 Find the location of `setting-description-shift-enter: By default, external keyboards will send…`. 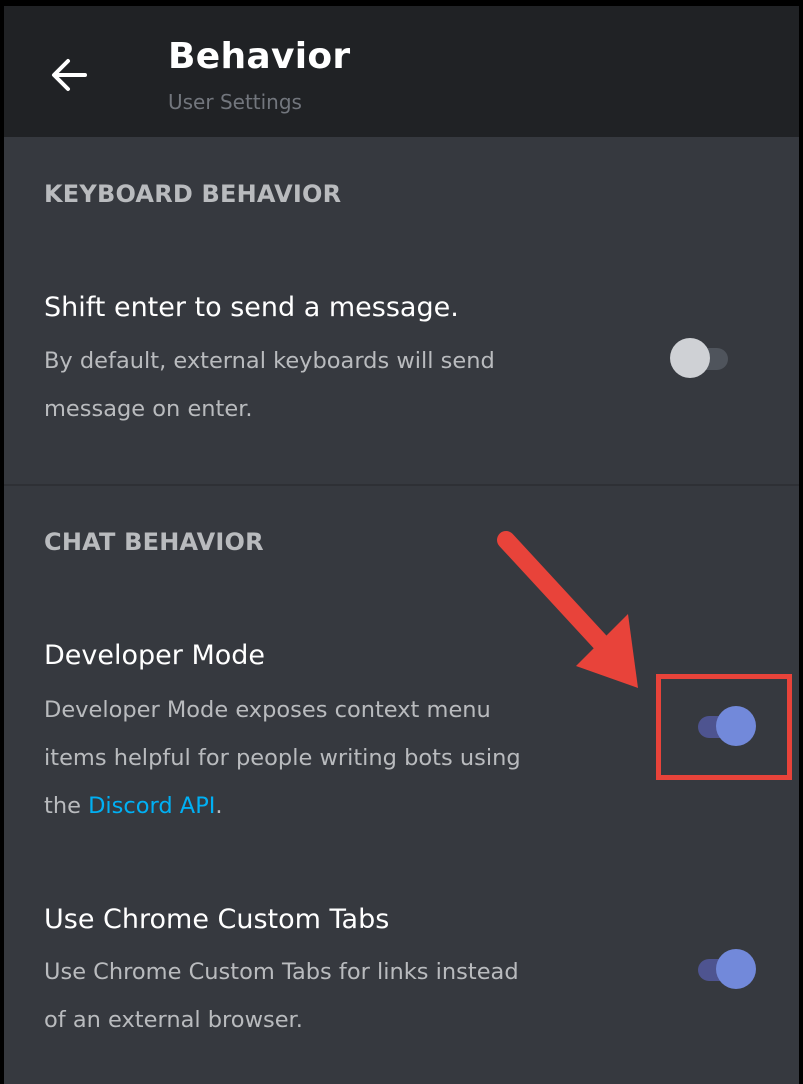

setting-description-shift-enter: By default, external keyboards will send… is located at coordinates (339, 385).